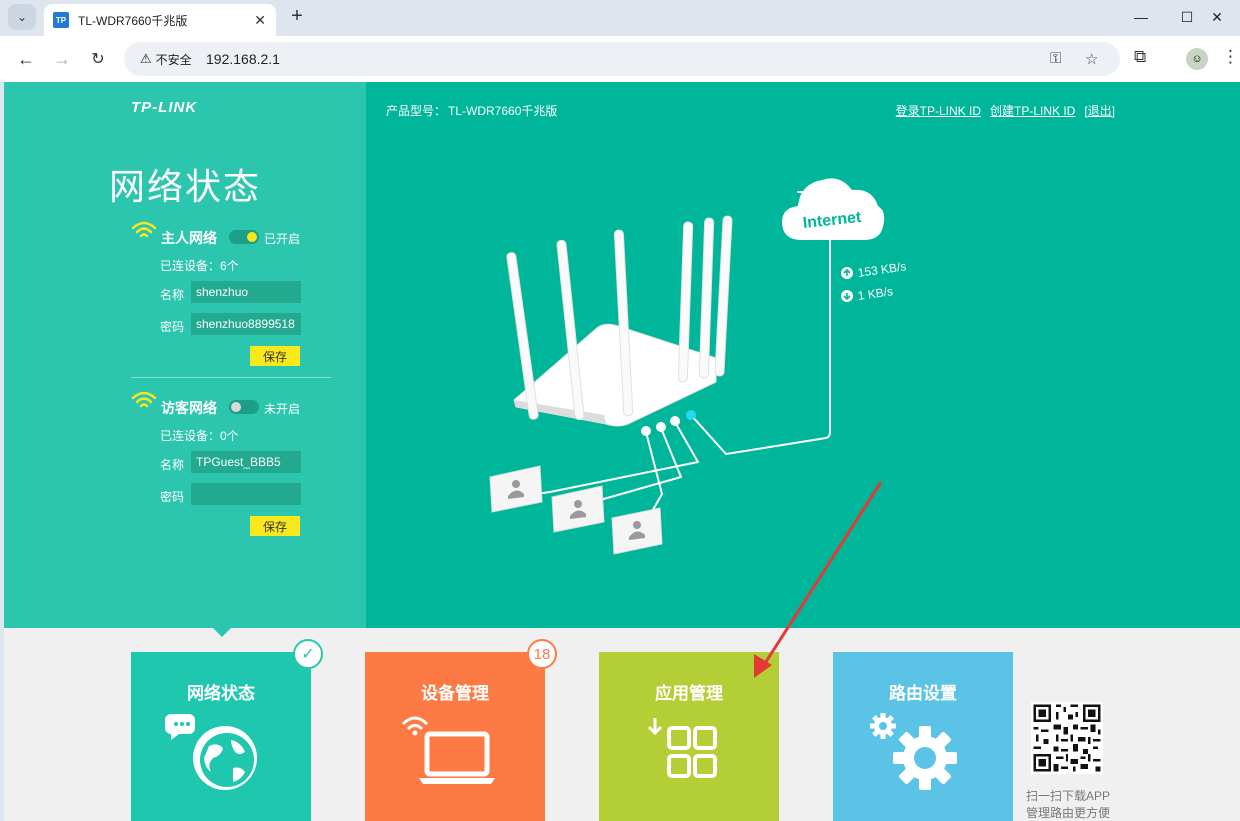  I want to click on host-password-field: shenzhuo8899518, so click(246, 324).